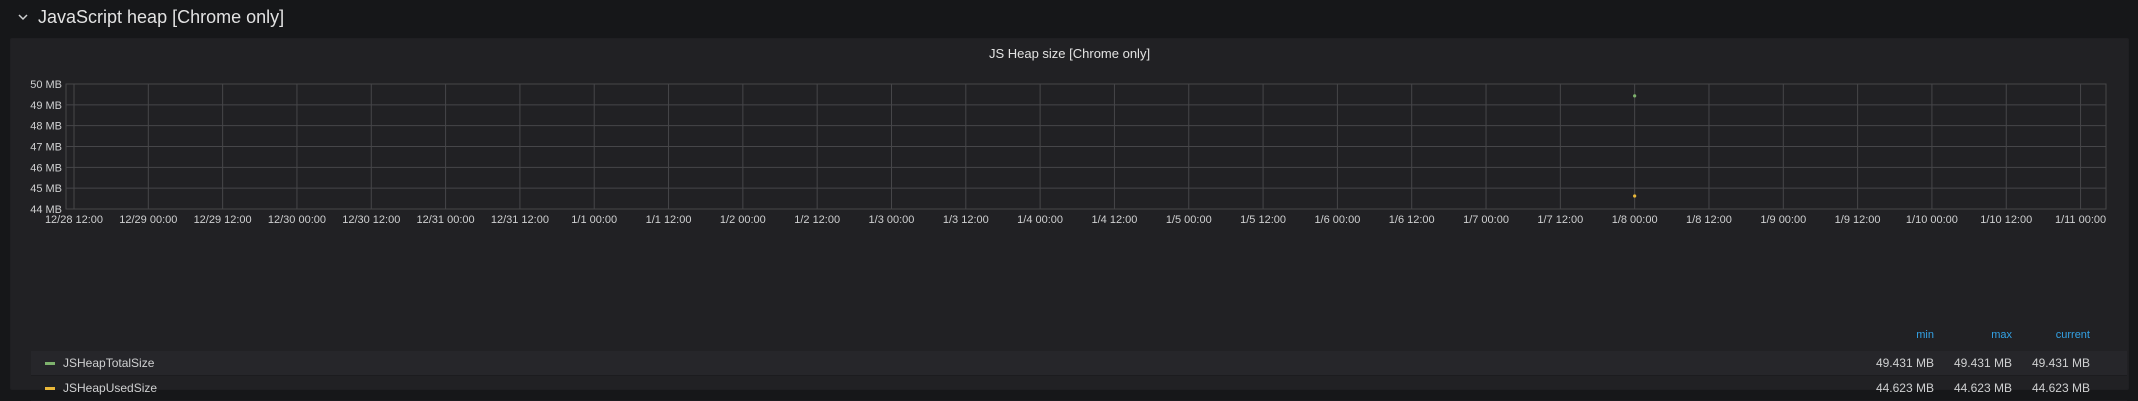  What do you see at coordinates (892, 220) in the screenshot?
I see `x-tick-label: 1/3 00:00` at bounding box center [892, 220].